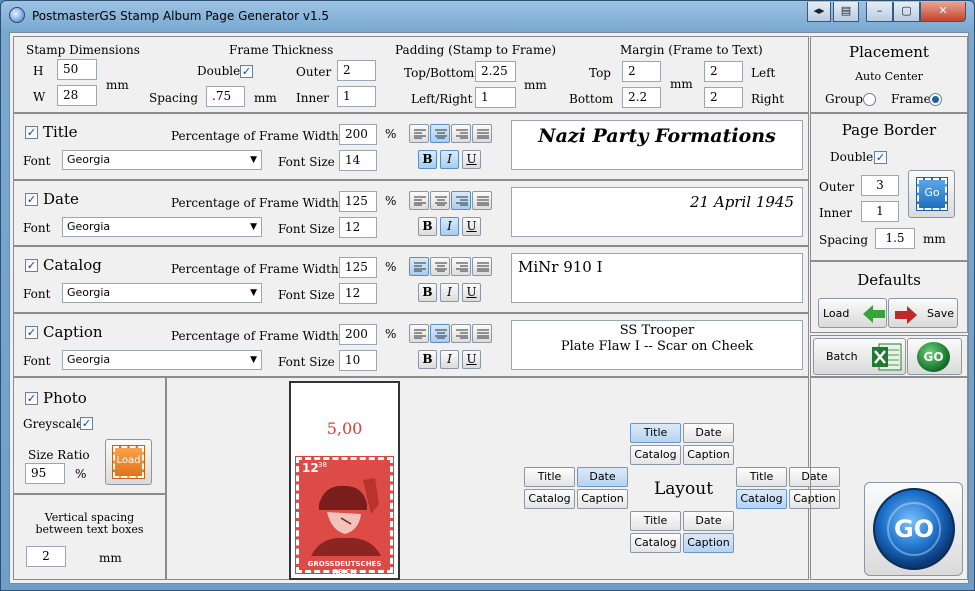 Image resolution: width=975 pixels, height=591 pixels. Describe the element at coordinates (356, 70) in the screenshot. I see `frame-outer-input: 2` at that location.